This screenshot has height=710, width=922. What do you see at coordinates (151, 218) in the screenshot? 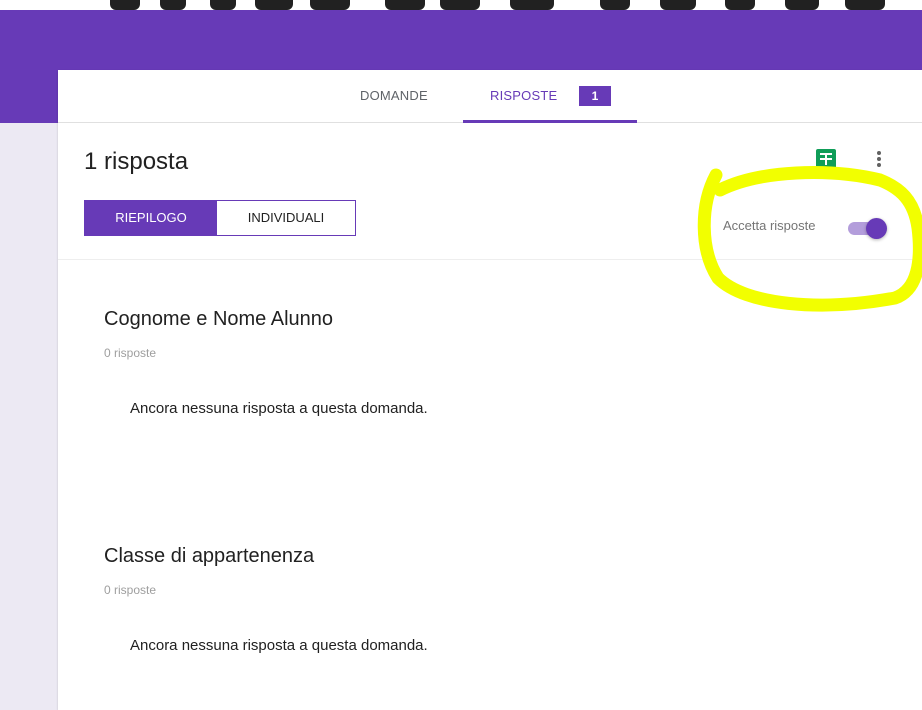
I see `summary-view-button: RIEPILOGO` at bounding box center [151, 218].